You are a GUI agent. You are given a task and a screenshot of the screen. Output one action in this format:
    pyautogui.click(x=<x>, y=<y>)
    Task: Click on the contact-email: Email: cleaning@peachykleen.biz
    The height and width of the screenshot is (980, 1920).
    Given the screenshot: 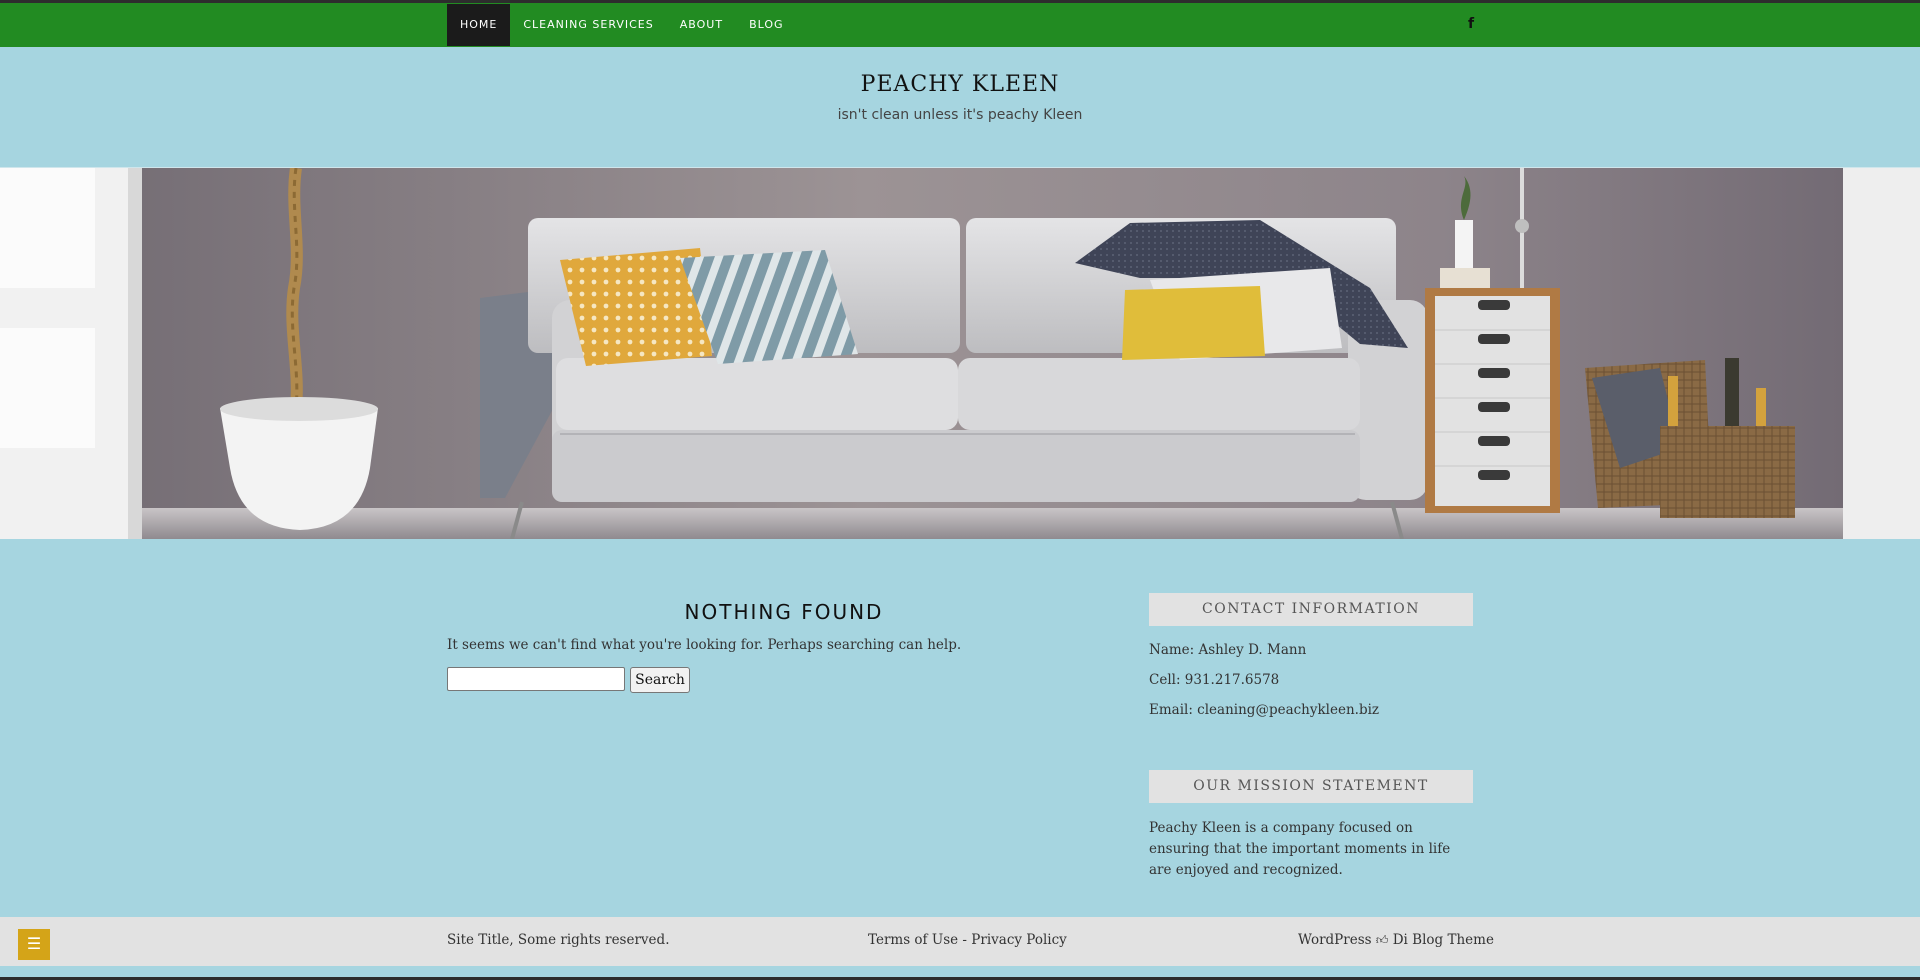 What is the action you would take?
    pyautogui.click(x=1264, y=710)
    